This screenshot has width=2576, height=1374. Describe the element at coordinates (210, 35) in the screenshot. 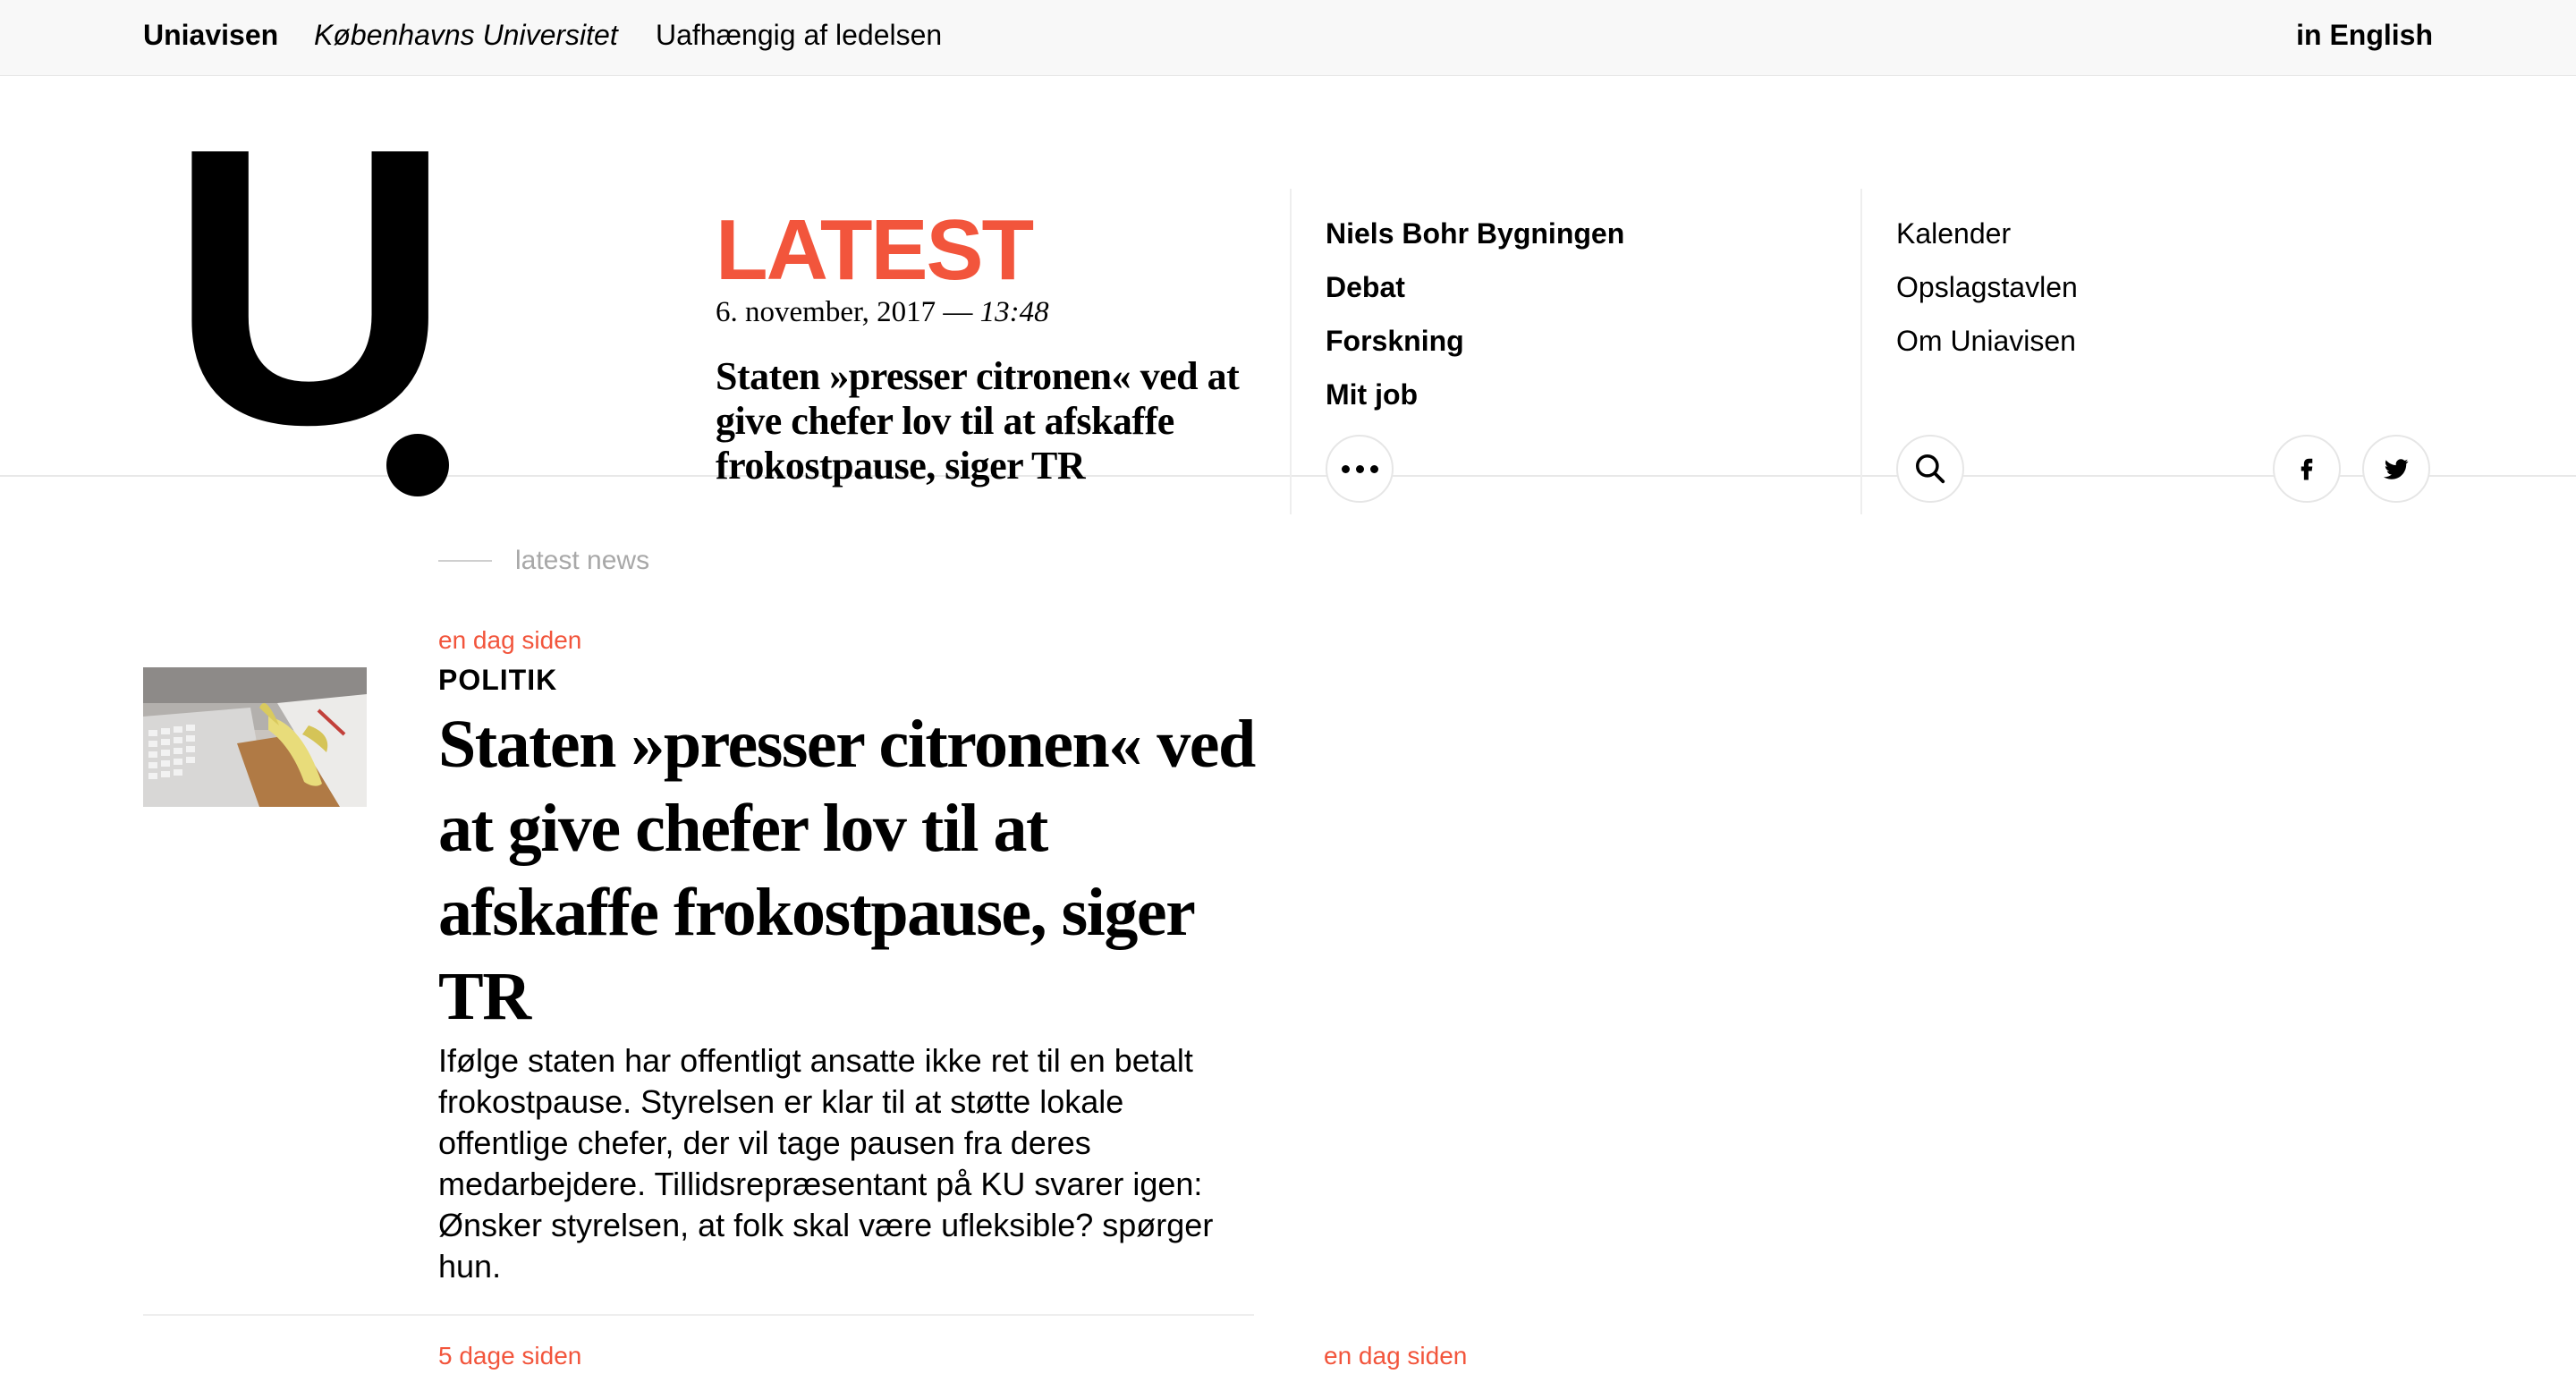

I see `brand-link: Uniavisen` at that location.